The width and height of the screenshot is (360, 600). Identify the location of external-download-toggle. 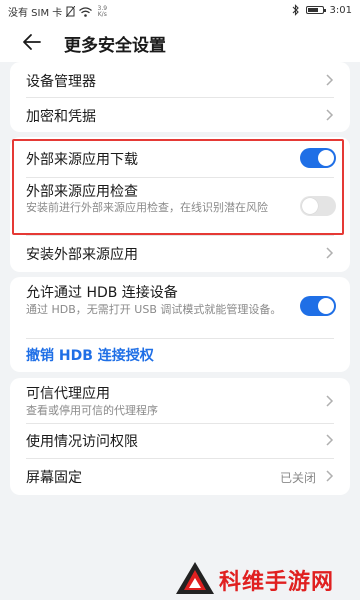
(318, 158).